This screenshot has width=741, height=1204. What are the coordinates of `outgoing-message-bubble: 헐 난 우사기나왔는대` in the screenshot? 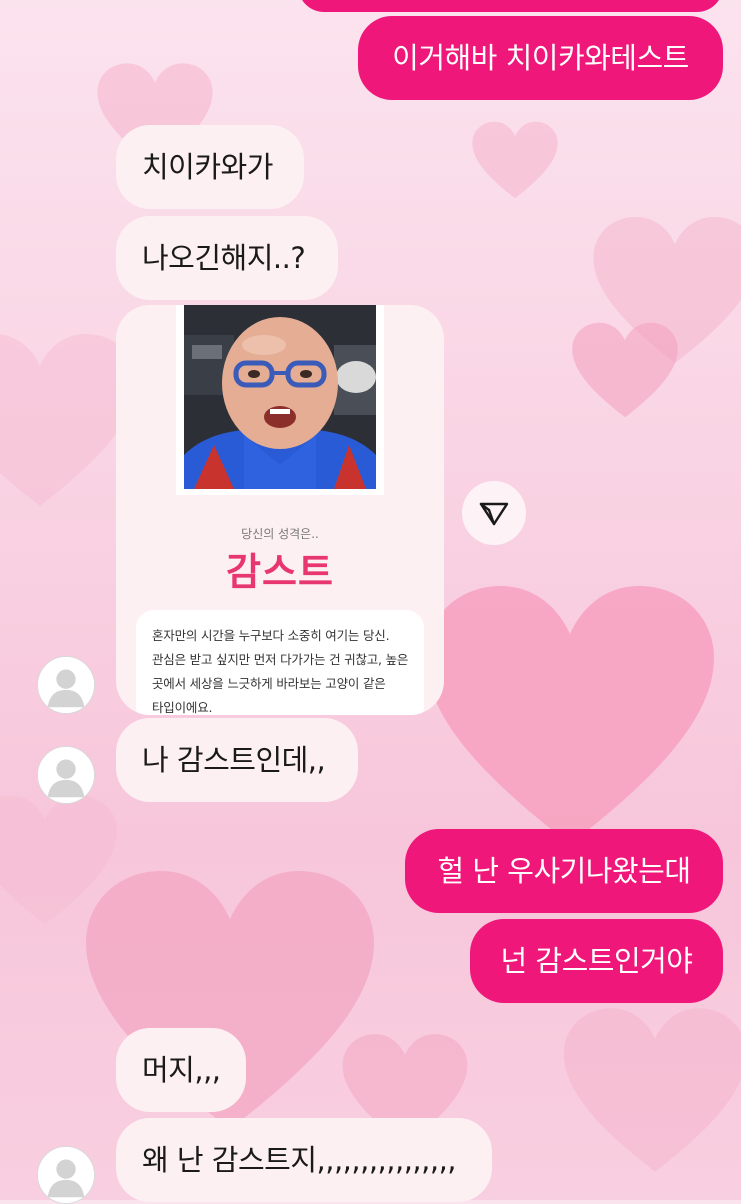 It's located at (564, 871).